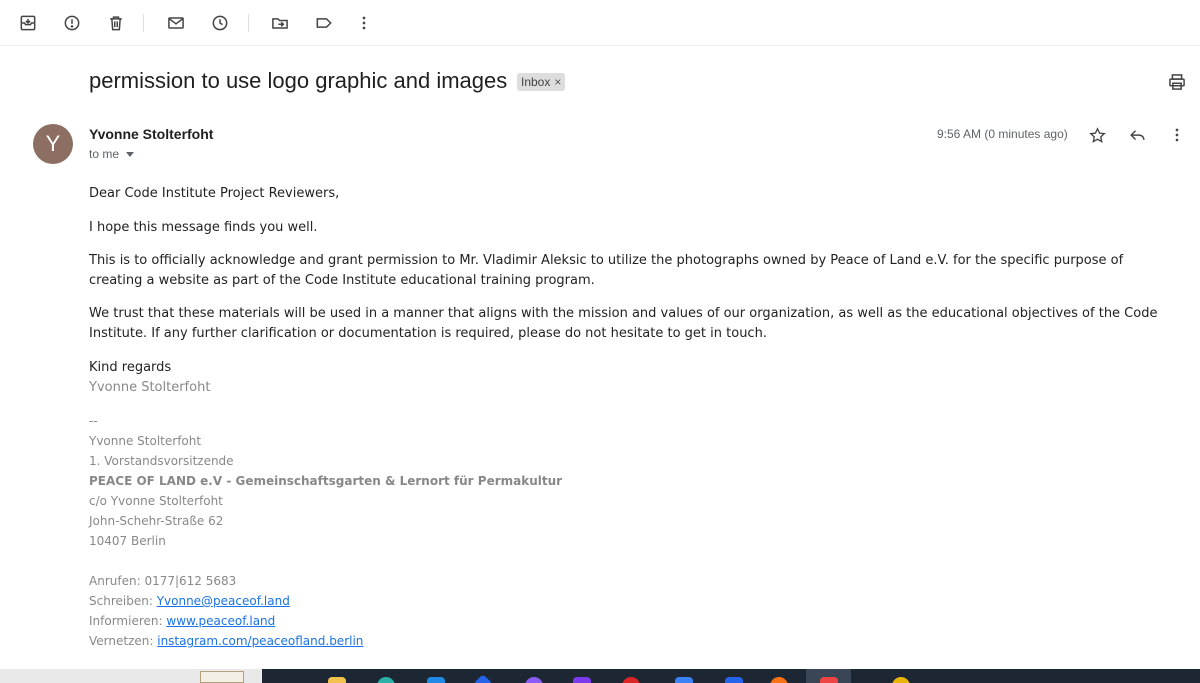 Image resolution: width=1200 pixels, height=683 pixels. What do you see at coordinates (203, 227) in the screenshot?
I see `body-line: I hope this message finds you well.` at bounding box center [203, 227].